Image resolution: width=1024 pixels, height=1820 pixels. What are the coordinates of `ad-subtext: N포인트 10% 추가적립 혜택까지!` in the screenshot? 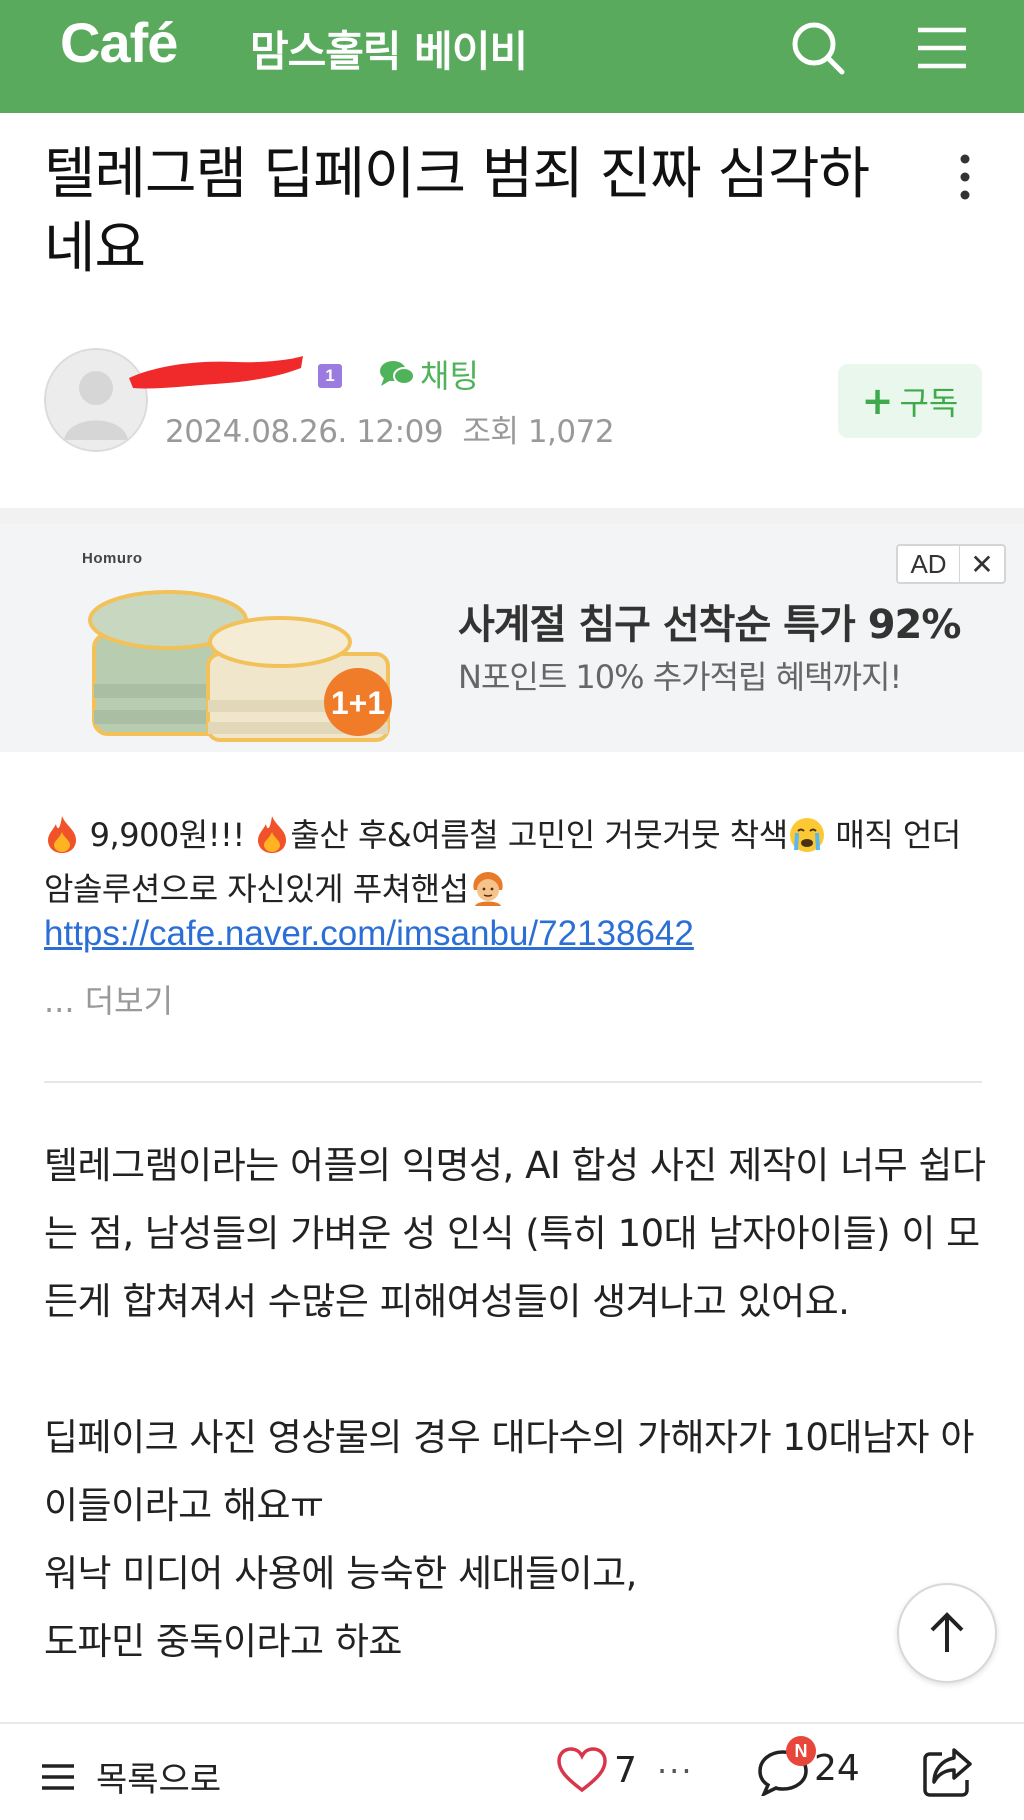 It's located at (680, 677).